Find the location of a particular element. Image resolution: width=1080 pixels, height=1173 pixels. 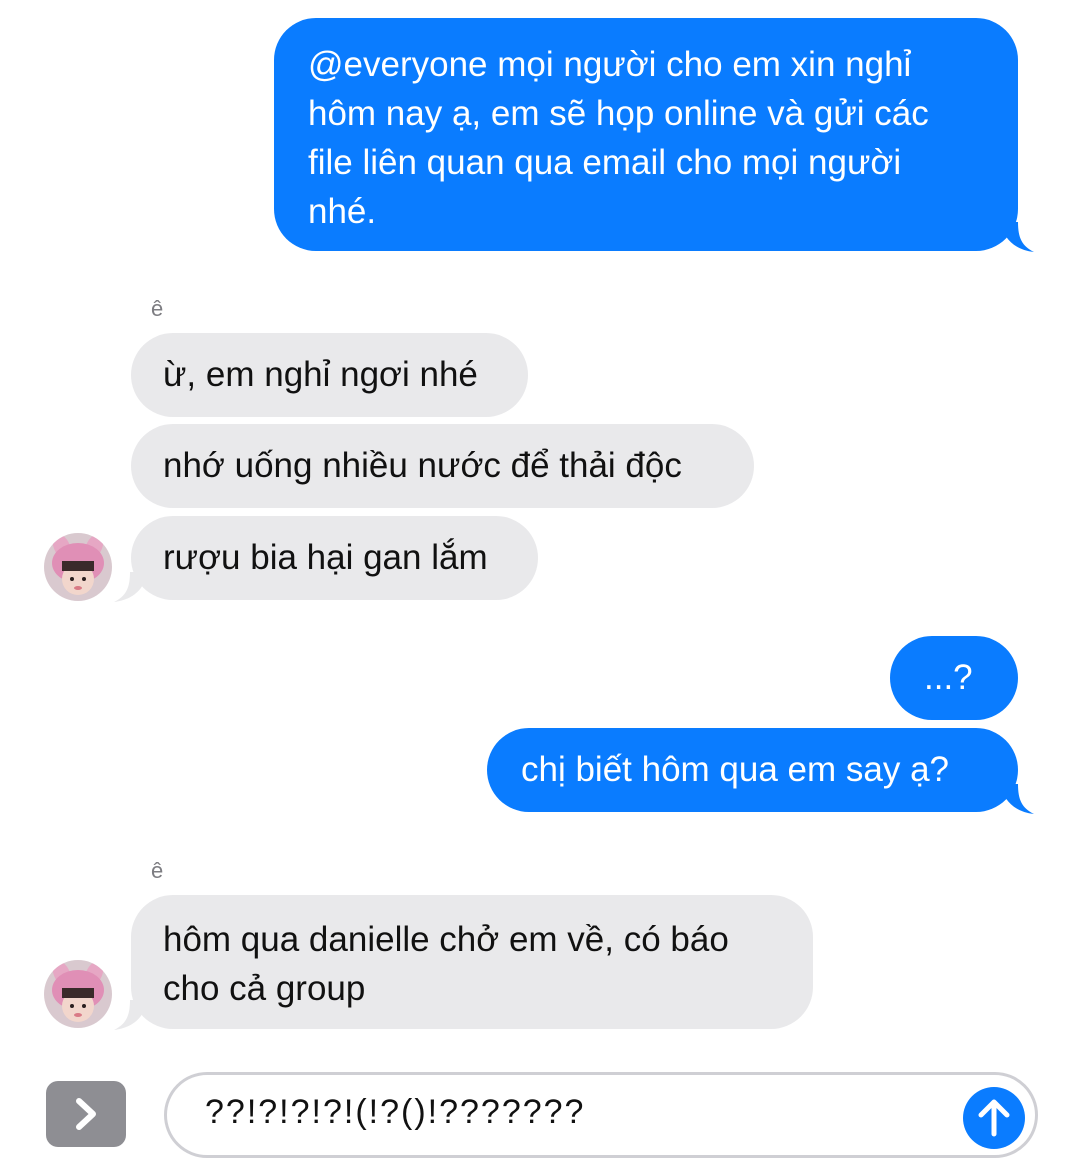

chevron-right-icon is located at coordinates (86, 1114).